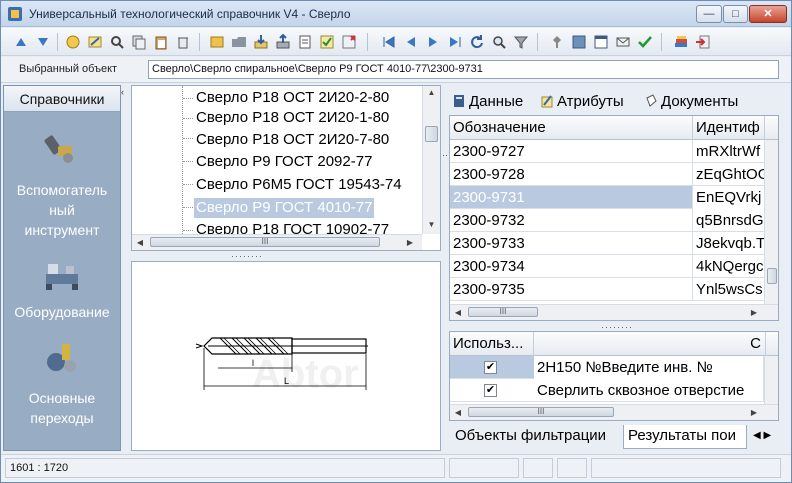 The width and height of the screenshot is (792, 483). Describe the element at coordinates (62, 398) in the screenshot. I see `sidebar-item-label: Основные` at that location.